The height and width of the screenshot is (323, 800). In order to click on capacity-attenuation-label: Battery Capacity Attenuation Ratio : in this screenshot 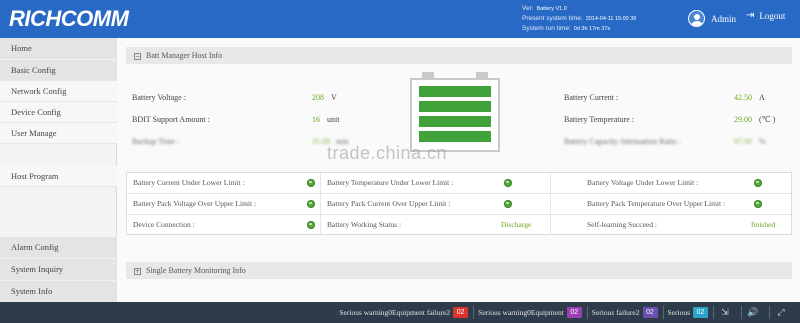, I will do `click(622, 141)`.